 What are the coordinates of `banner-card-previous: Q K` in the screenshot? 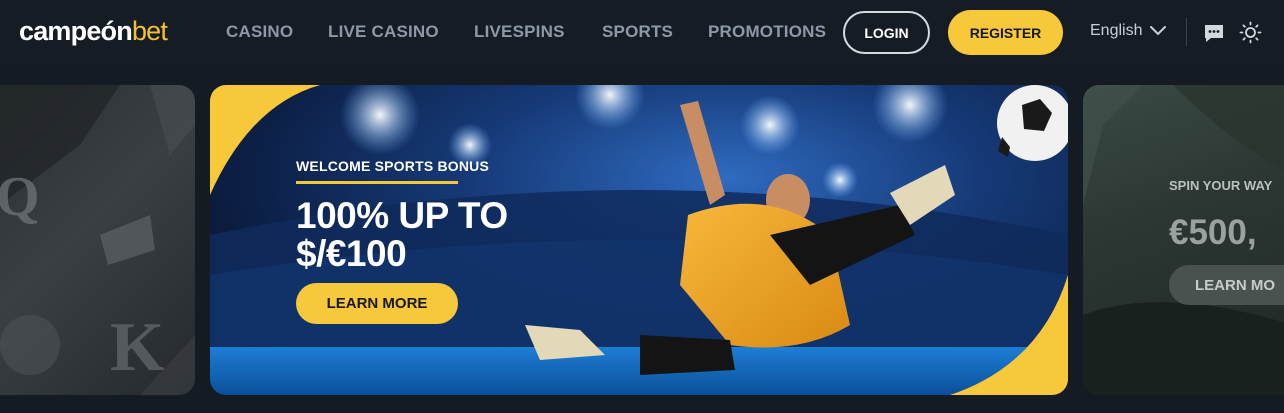 It's located at (97, 240).